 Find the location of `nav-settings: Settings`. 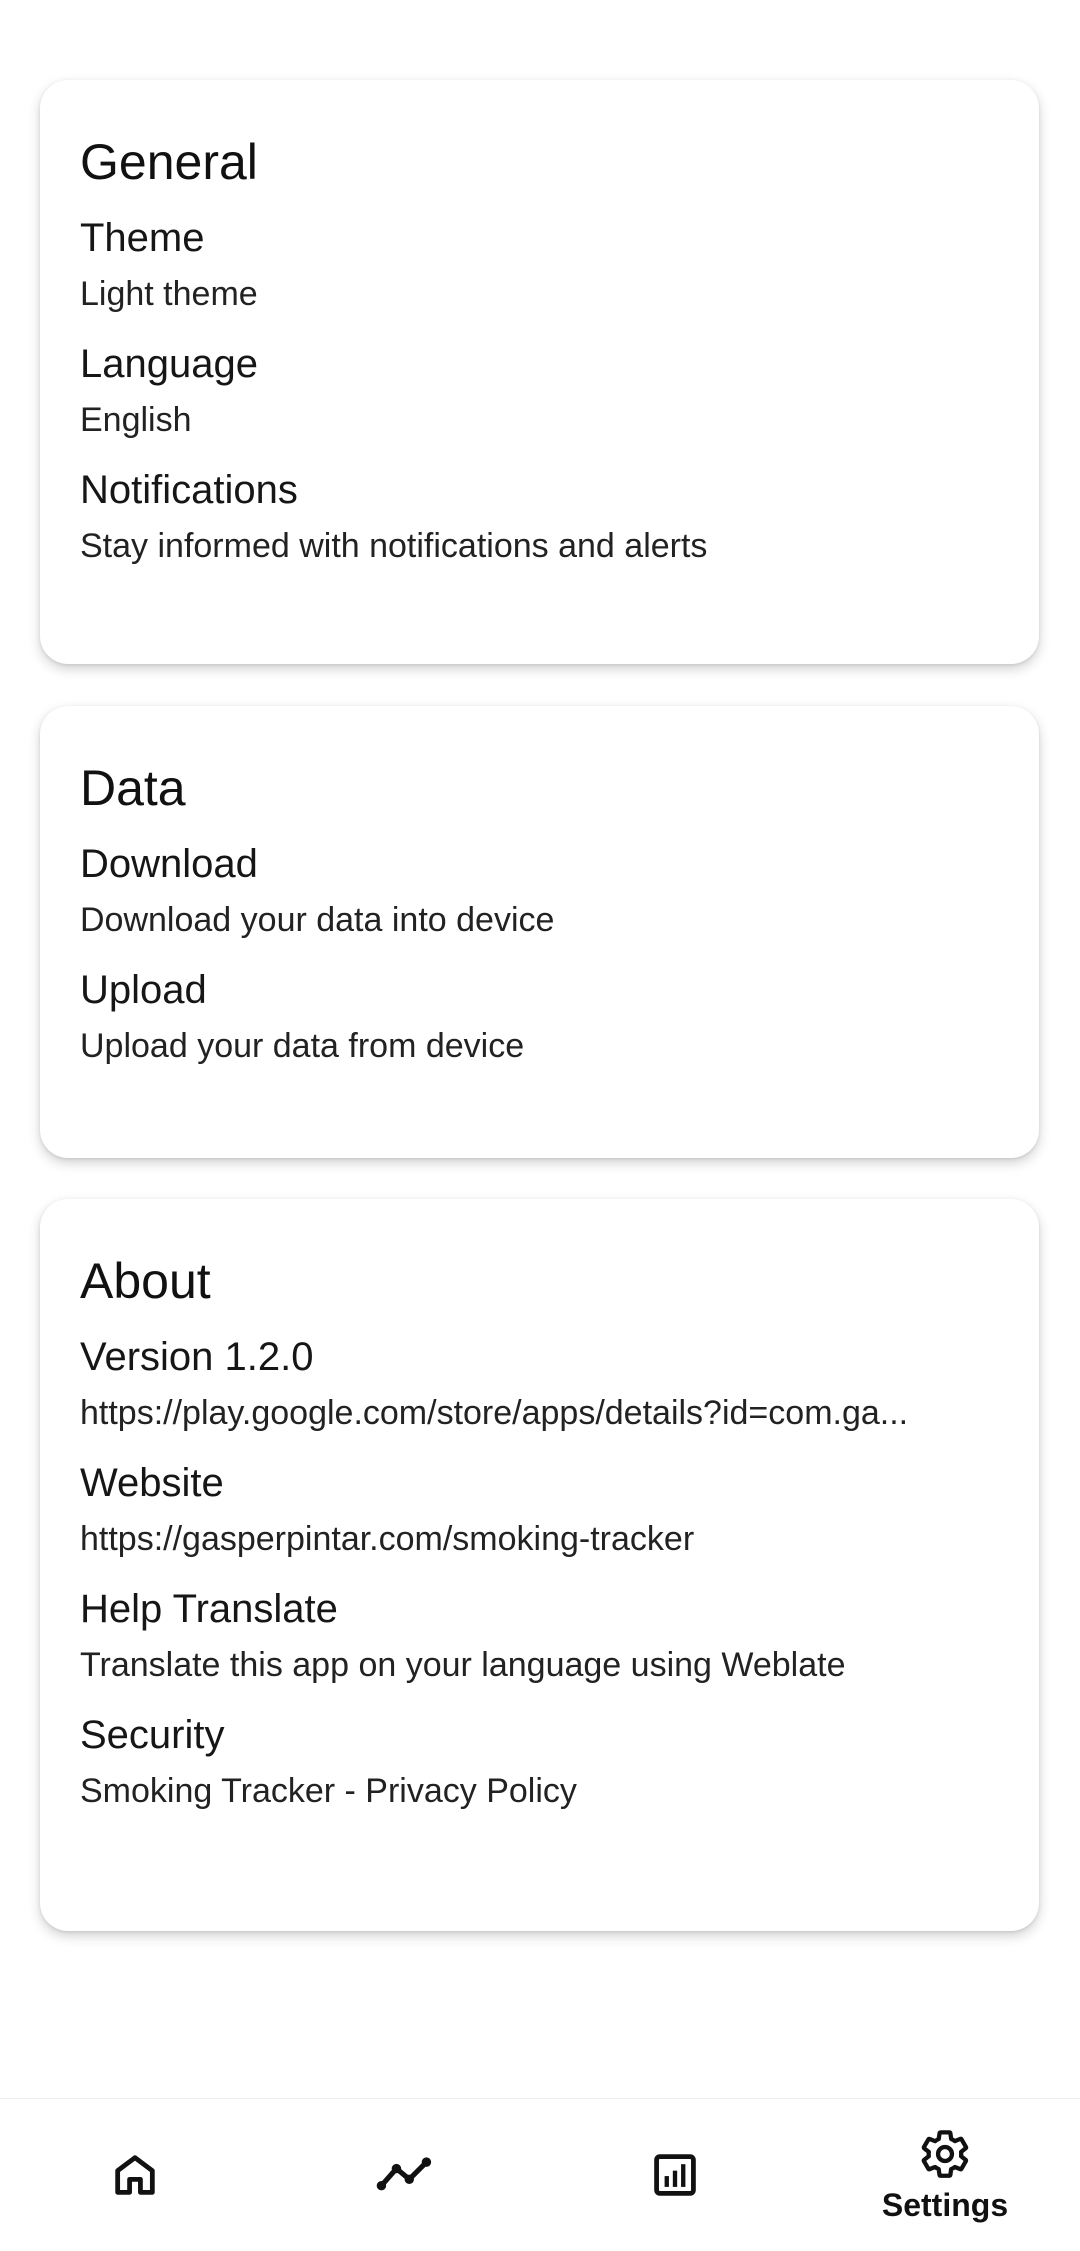

nav-settings: Settings is located at coordinates (945, 2175).